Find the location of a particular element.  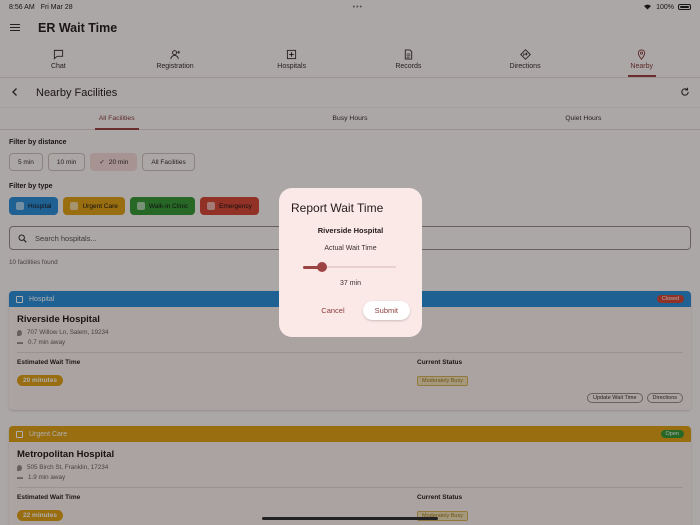

slider-value: 37 min is located at coordinates (350, 283).